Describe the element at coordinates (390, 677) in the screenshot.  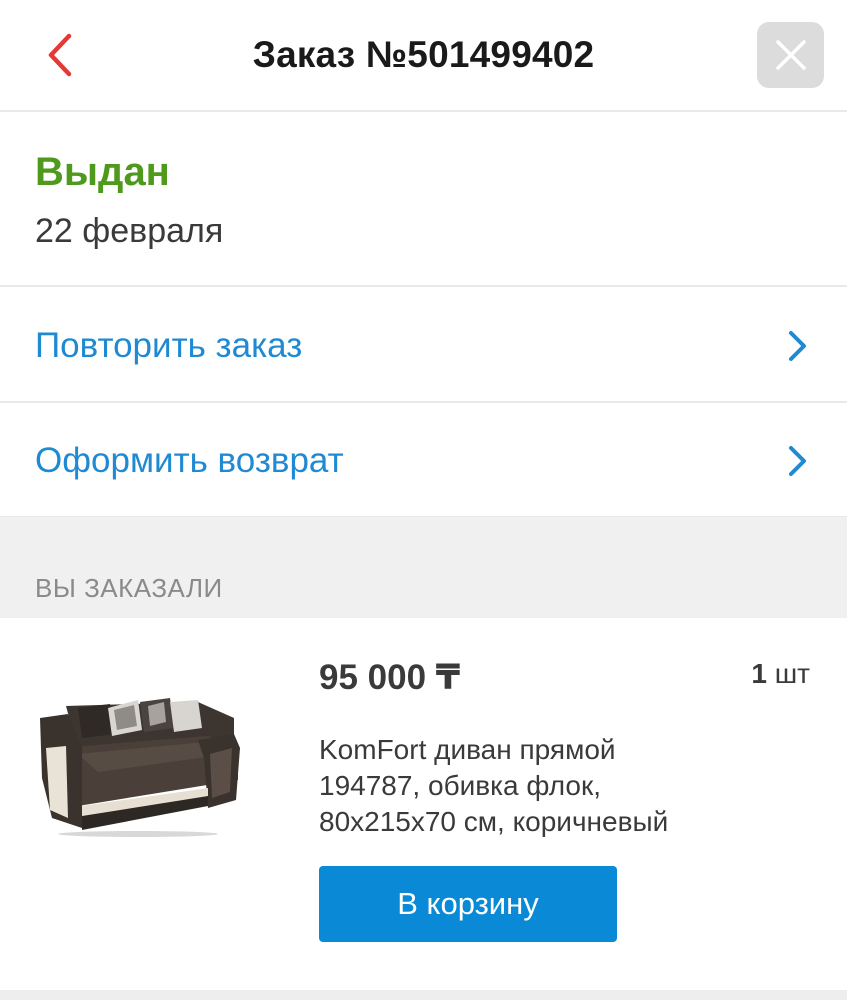
I see `item-price: 95 000 ₸` at that location.